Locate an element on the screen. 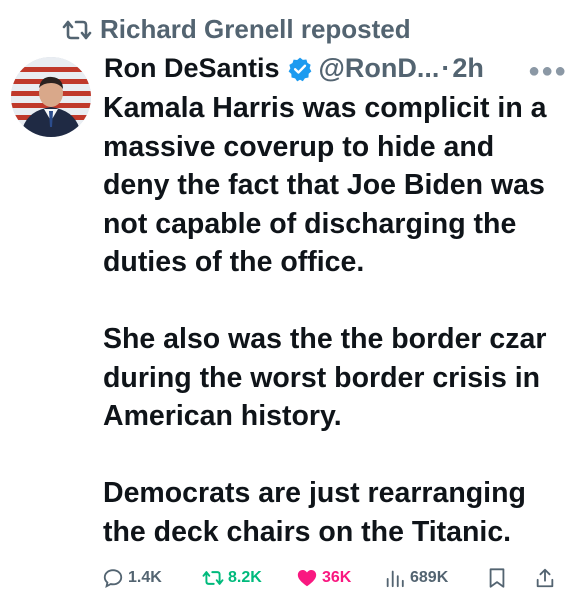 The width and height of the screenshot is (568, 602). bookmark-icon is located at coordinates (497, 578).